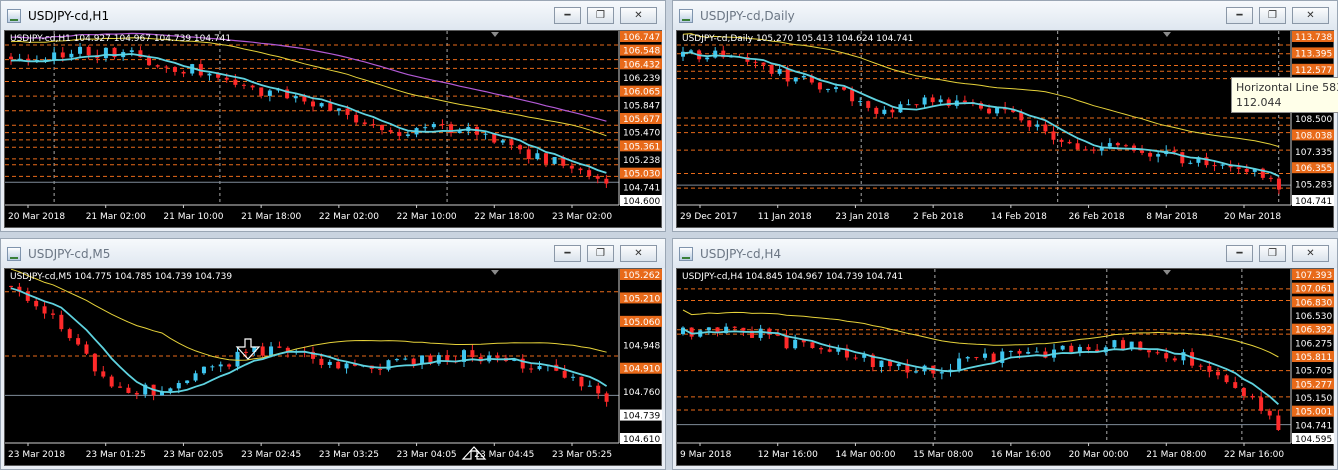 The height and width of the screenshot is (470, 1338). I want to click on ma-fast-line, so click(308, 113).